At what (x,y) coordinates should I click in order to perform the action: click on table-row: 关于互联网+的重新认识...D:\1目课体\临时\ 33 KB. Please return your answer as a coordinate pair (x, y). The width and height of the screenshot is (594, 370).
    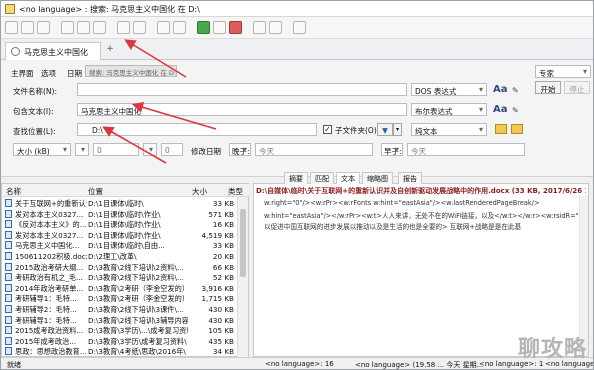
    Looking at the image, I should click on (120, 203).